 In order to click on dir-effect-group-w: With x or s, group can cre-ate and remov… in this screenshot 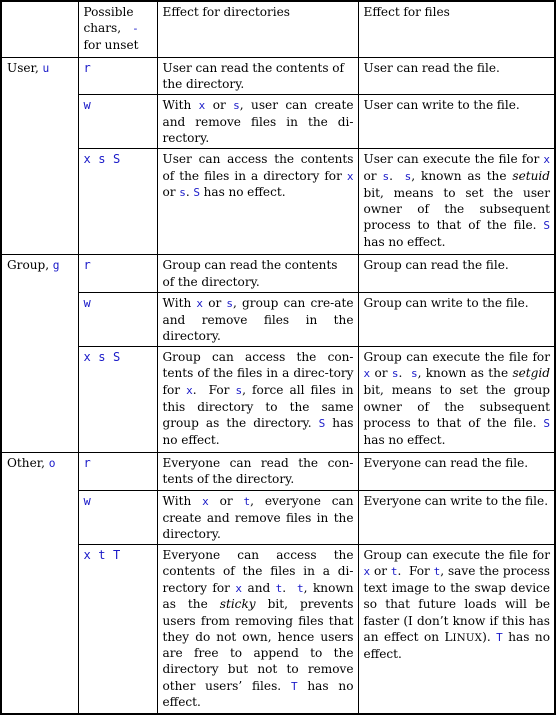, I will do `click(257, 319)`.